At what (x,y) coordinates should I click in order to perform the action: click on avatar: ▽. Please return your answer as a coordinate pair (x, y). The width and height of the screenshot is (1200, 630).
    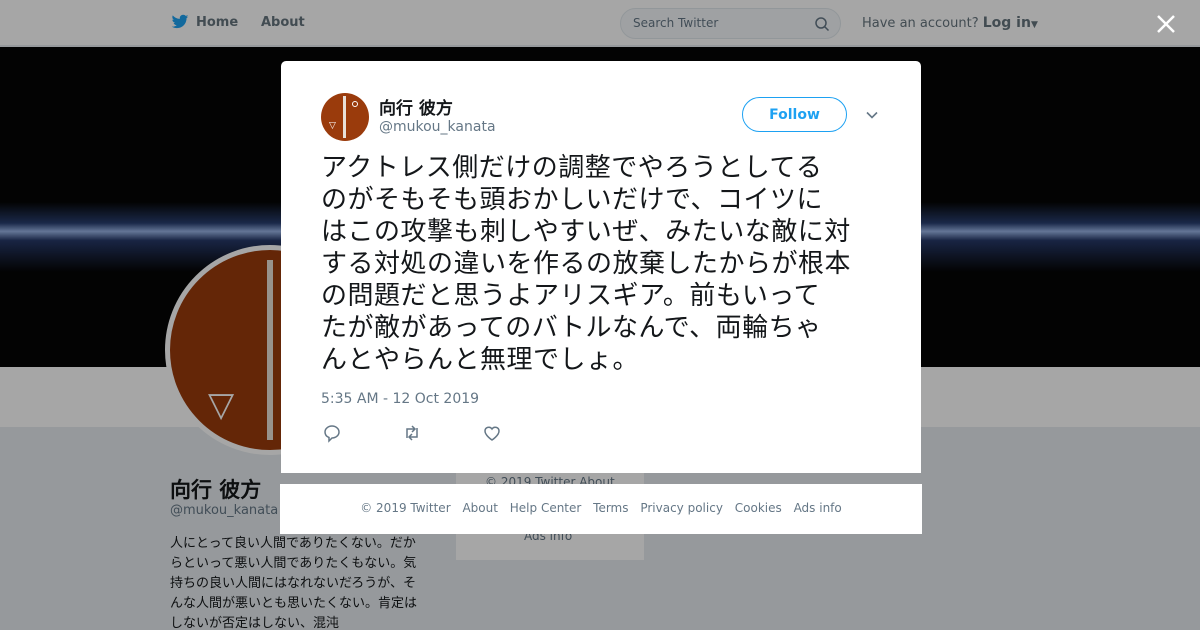
    Looking at the image, I should click on (345, 117).